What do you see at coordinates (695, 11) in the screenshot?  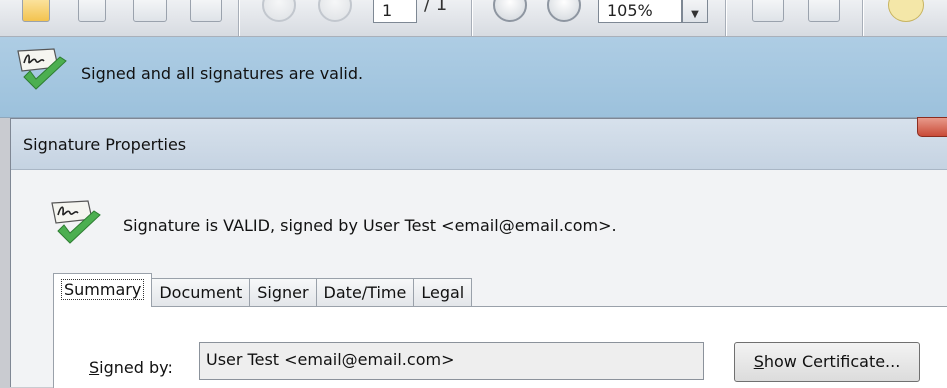 I see `zoom-dropdown-icon: ▼` at bounding box center [695, 11].